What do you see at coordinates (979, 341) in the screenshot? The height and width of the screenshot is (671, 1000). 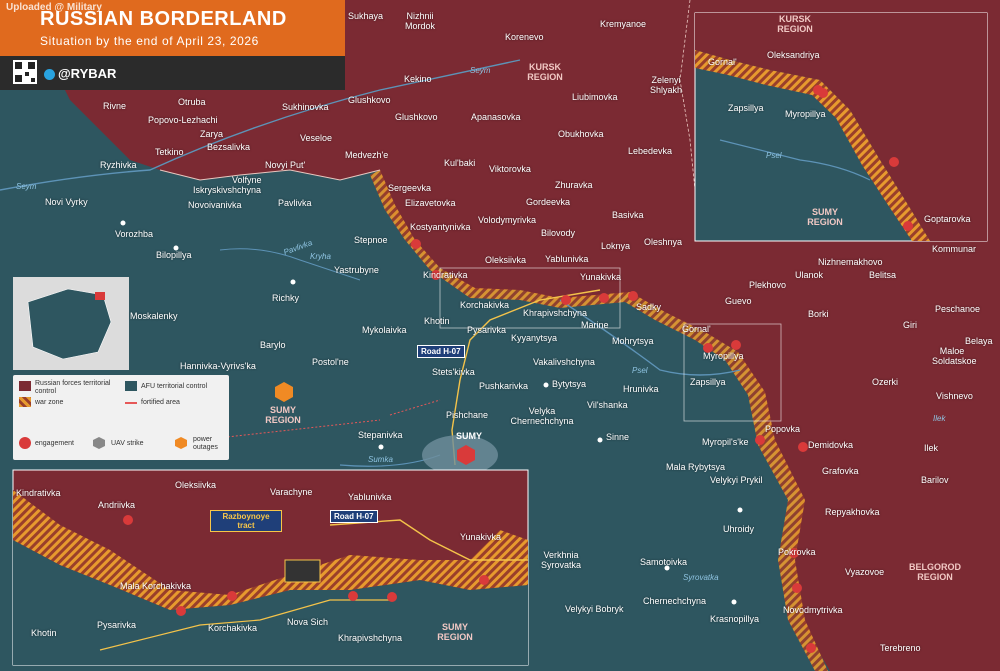 I see `place-label: Belaya` at bounding box center [979, 341].